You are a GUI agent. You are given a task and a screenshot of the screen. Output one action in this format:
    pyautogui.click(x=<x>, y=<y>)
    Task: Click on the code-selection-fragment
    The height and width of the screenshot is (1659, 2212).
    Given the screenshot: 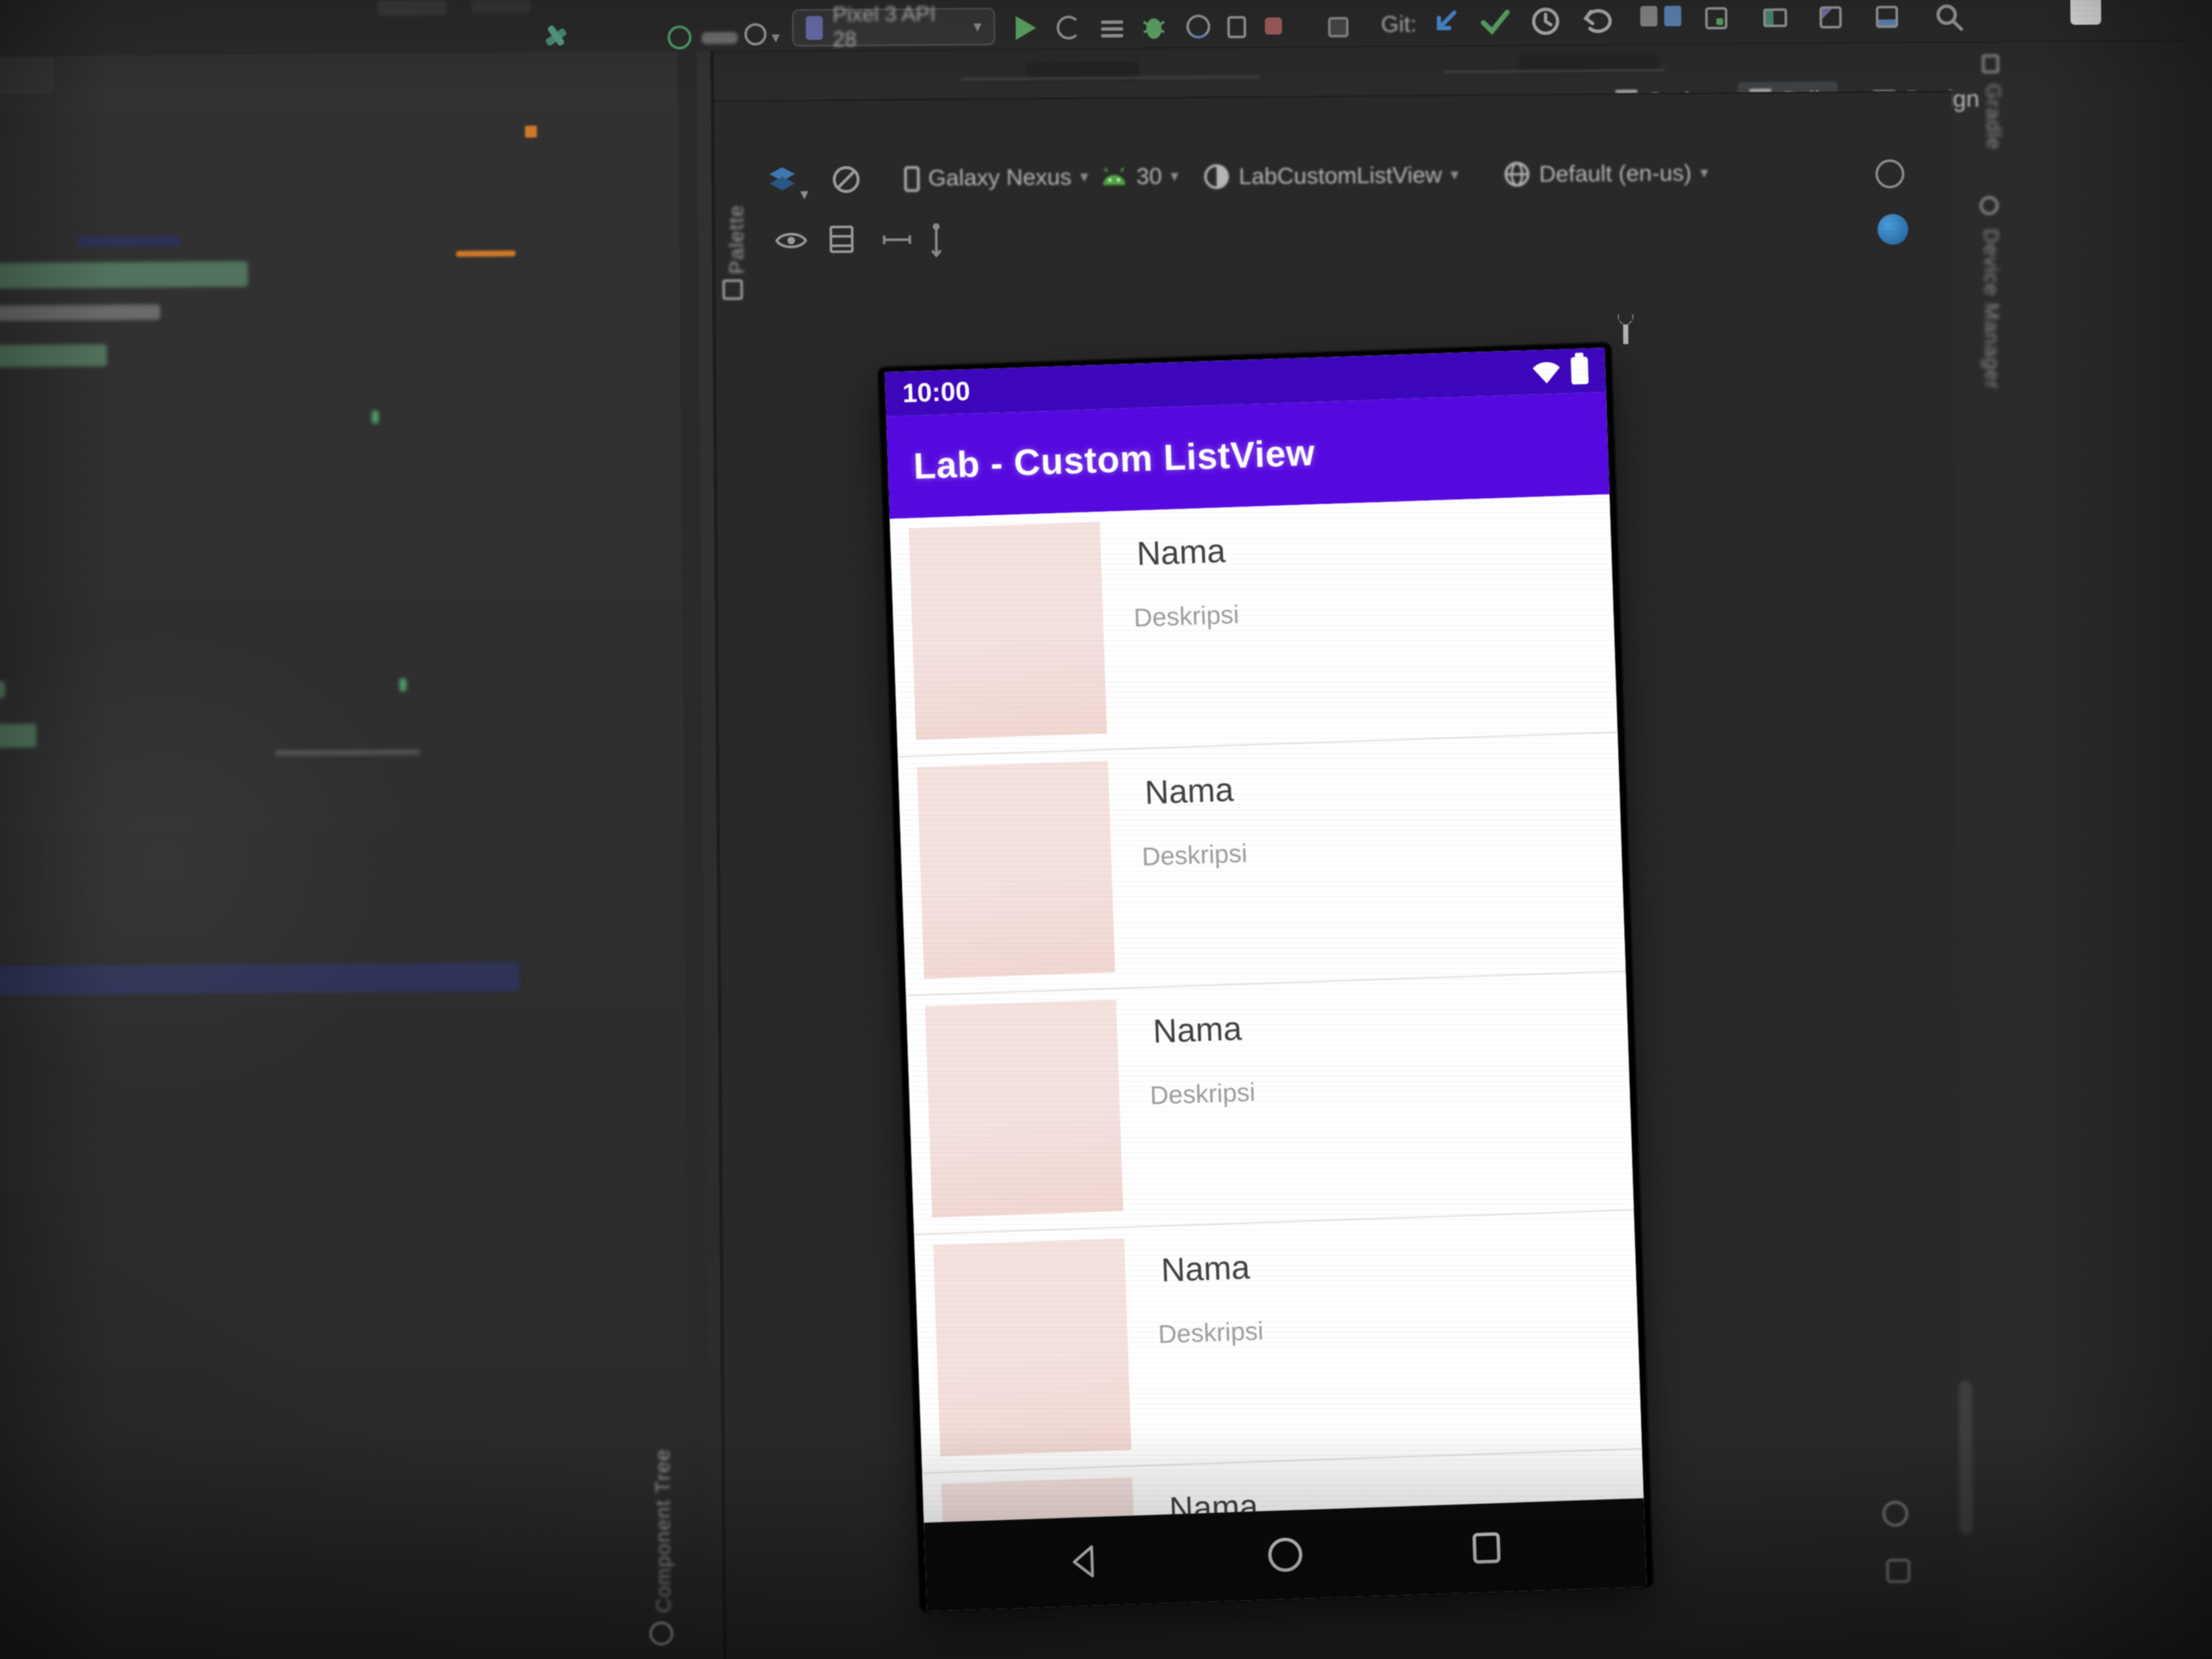 What is the action you would take?
    pyautogui.click(x=129, y=241)
    